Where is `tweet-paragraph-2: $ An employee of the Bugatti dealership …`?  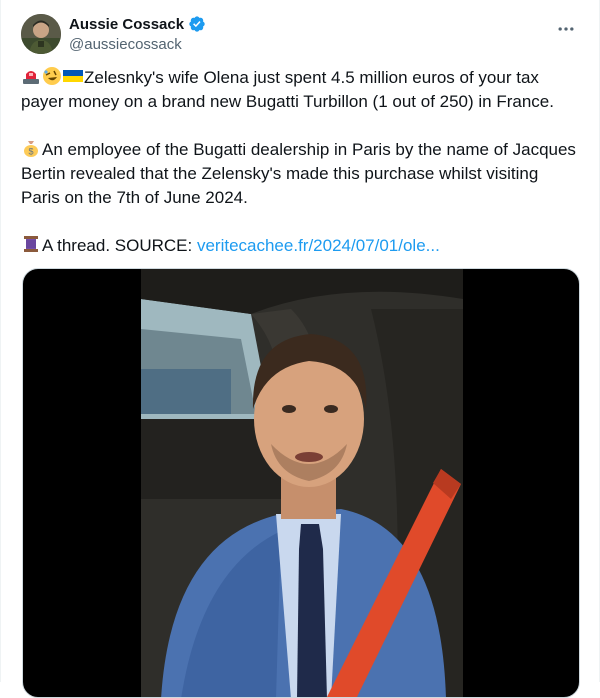
tweet-paragraph-2: $ An employee of the Bugatti dealership … is located at coordinates (301, 174).